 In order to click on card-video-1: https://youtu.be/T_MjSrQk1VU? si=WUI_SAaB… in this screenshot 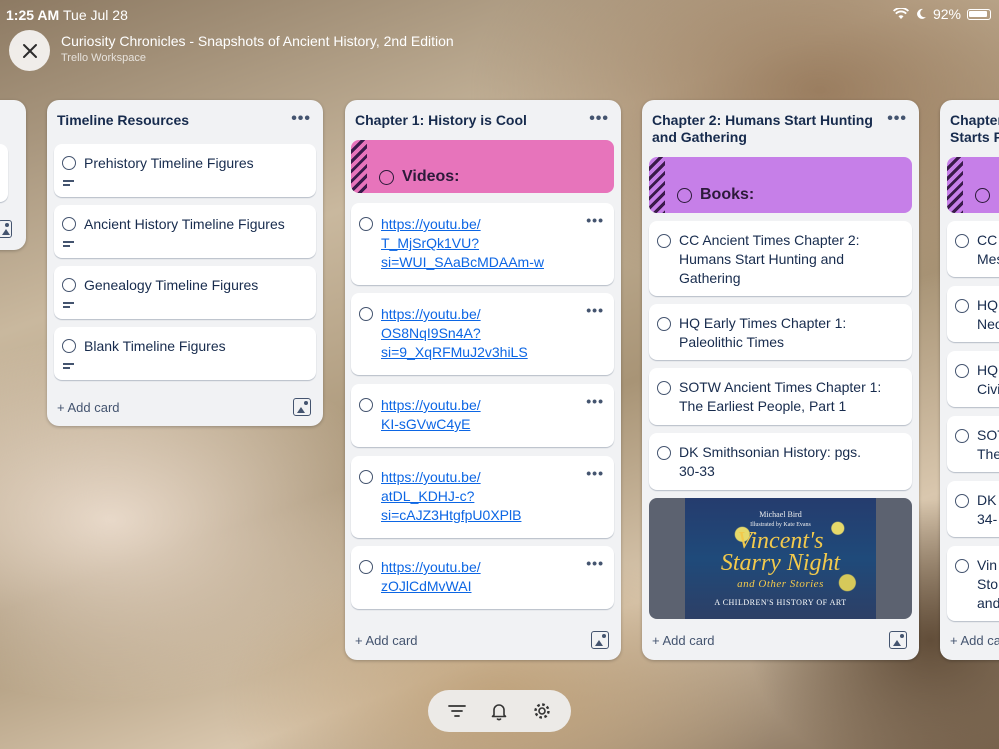, I will do `click(482, 244)`.